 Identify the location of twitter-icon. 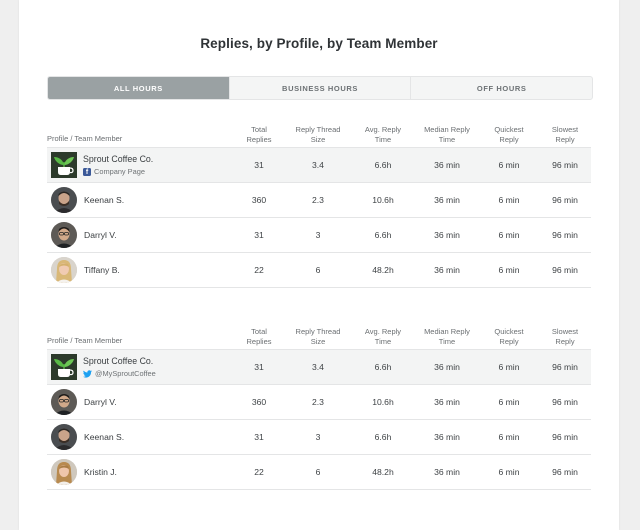
(87, 373).